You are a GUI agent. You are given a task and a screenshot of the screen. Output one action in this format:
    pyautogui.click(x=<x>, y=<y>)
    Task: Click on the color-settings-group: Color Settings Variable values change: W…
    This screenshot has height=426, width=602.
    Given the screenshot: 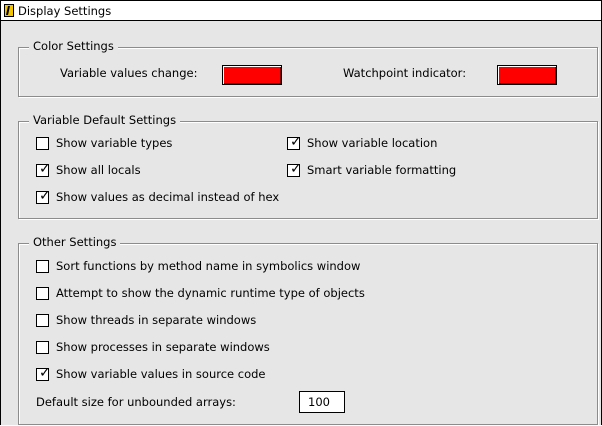 What is the action you would take?
    pyautogui.click(x=308, y=68)
    